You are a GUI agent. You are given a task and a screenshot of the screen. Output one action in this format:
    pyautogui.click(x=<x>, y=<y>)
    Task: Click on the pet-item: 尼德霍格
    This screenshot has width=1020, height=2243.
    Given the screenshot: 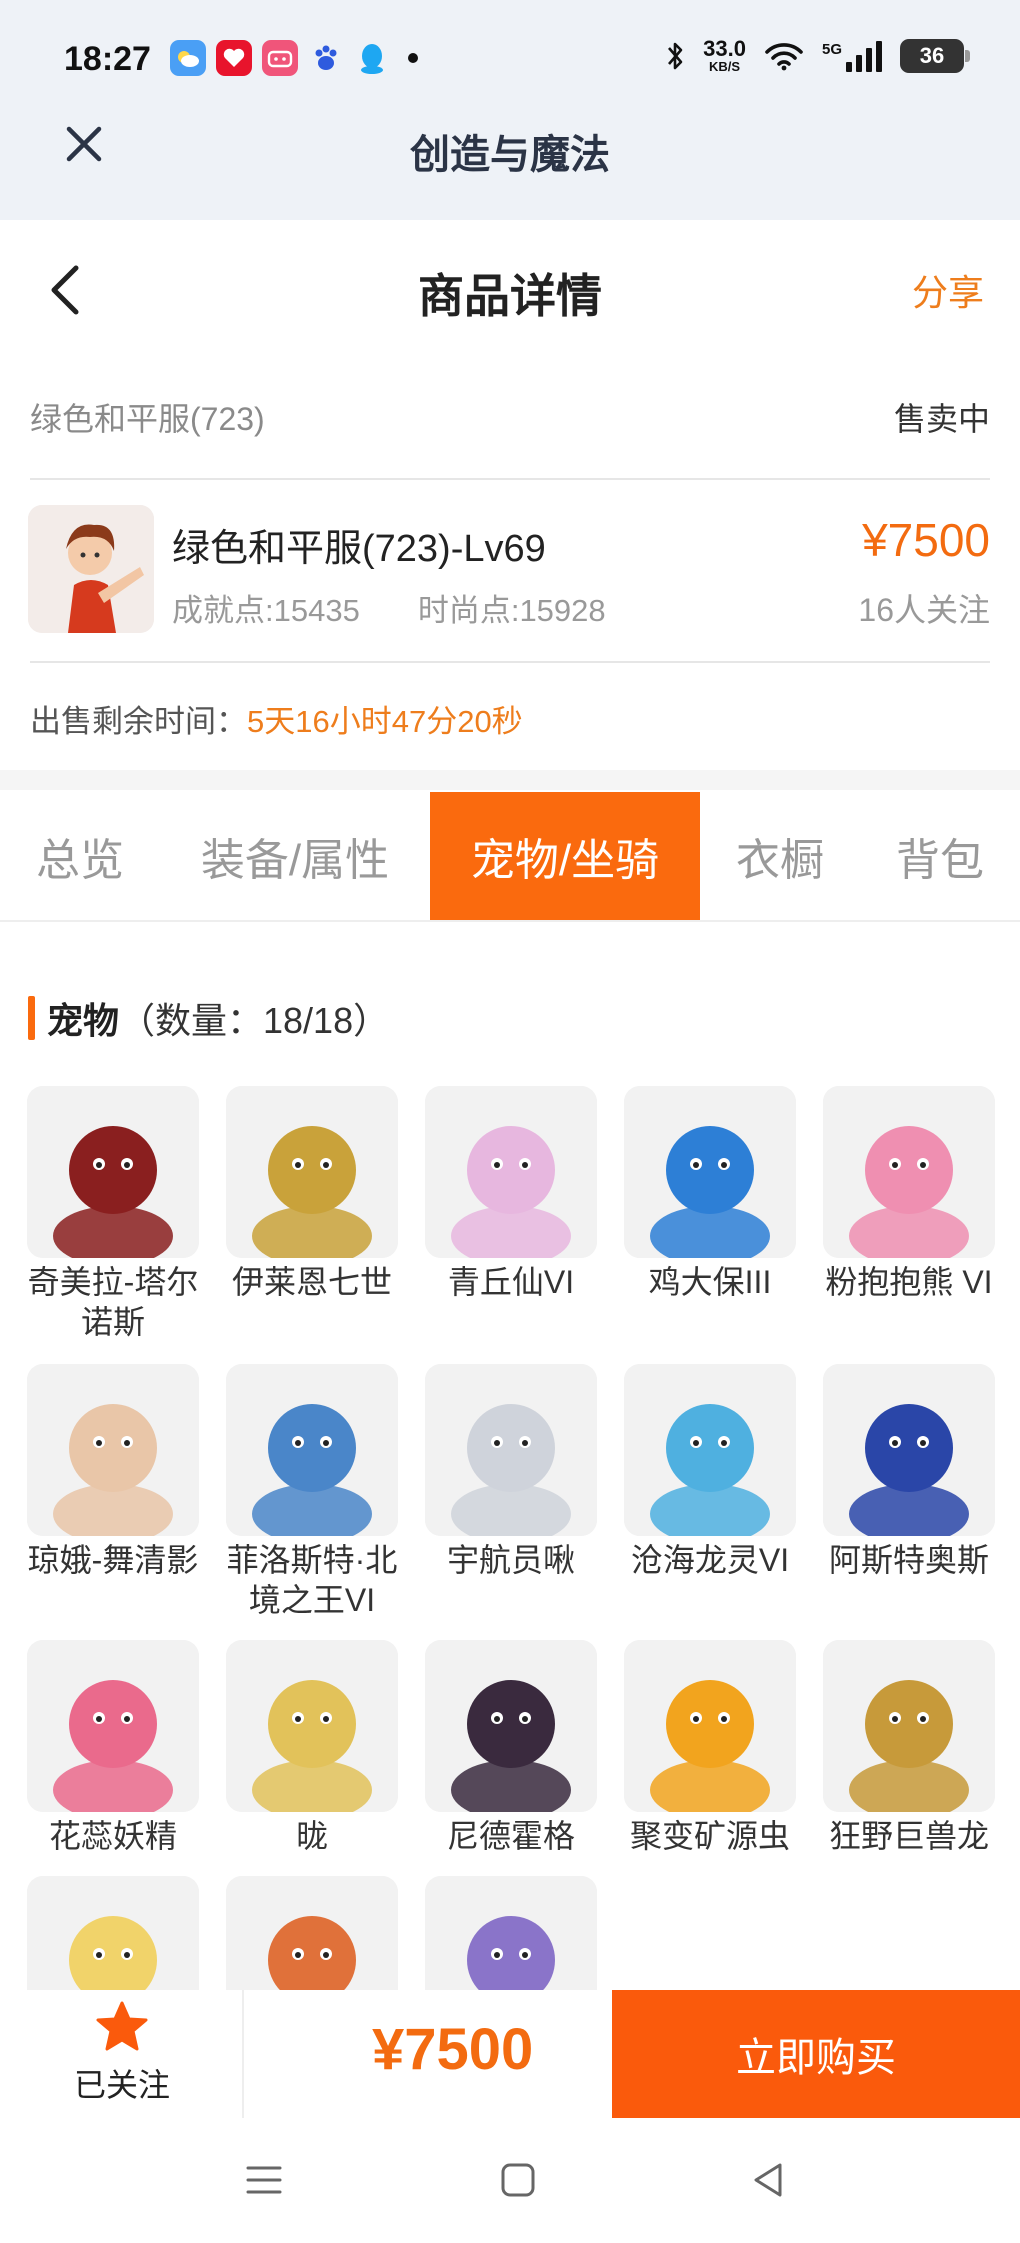 What is the action you would take?
    pyautogui.click(x=511, y=1748)
    